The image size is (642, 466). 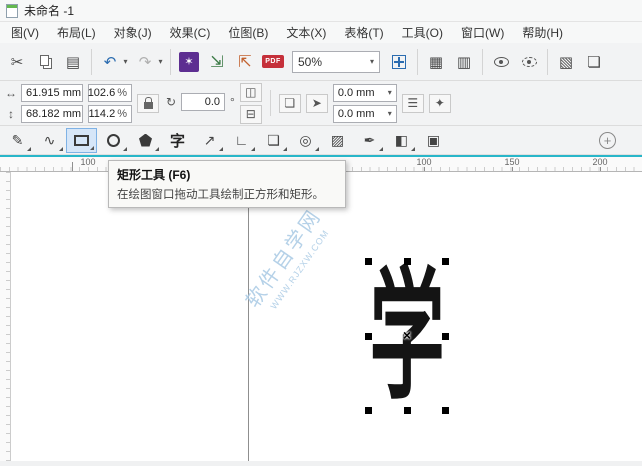 I want to click on pick-mode-button: ➤, so click(x=316, y=103).